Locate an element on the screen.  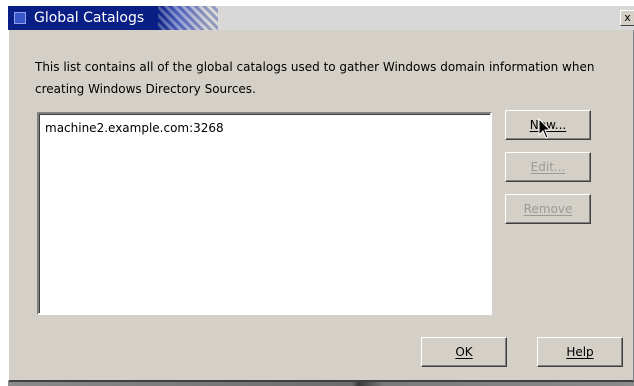
window-icon is located at coordinates (20, 18).